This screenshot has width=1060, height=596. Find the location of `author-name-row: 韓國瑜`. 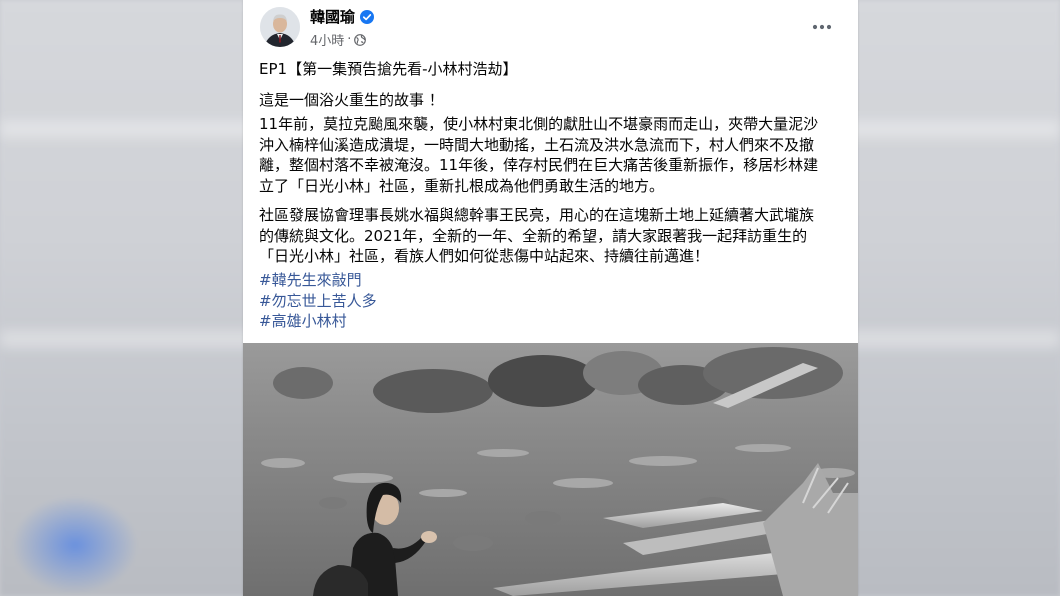

author-name-row: 韓國瑜 is located at coordinates (342, 16).